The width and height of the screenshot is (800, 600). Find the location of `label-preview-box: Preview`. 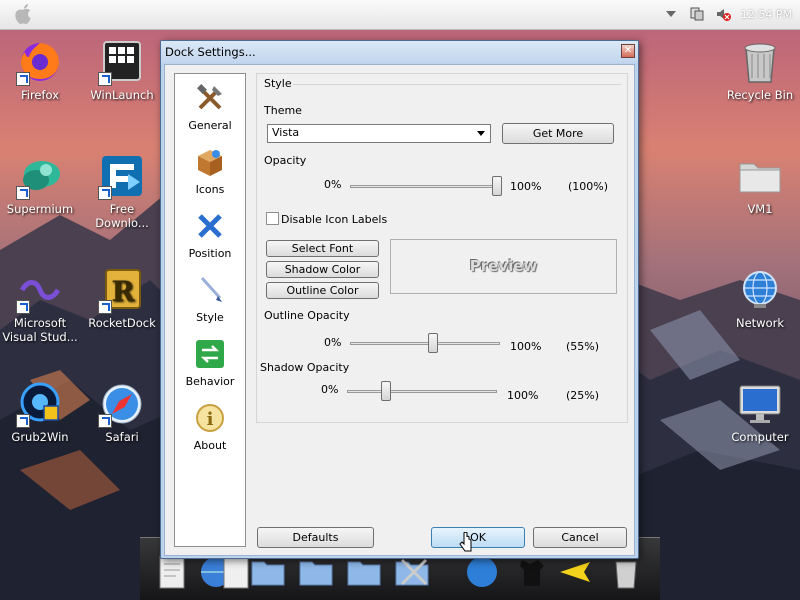

label-preview-box: Preview is located at coordinates (503, 266).